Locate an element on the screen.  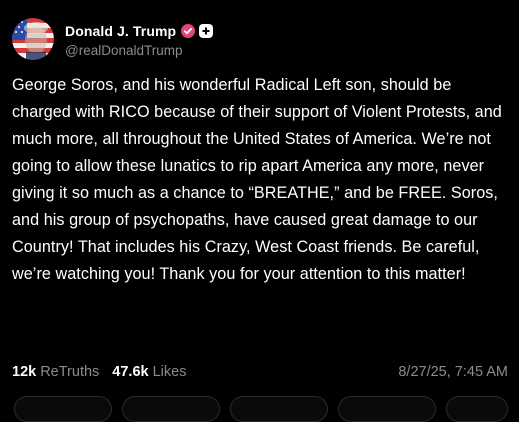
author-handle: @realDonaldTrump is located at coordinates (139, 50).